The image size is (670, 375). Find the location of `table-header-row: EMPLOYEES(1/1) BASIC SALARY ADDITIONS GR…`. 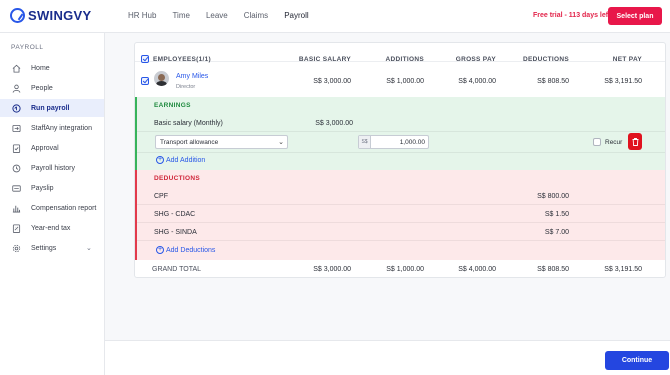

table-header-row: EMPLOYEES(1/1) BASIC SALARY ADDITIONS GR… is located at coordinates (400, 53).